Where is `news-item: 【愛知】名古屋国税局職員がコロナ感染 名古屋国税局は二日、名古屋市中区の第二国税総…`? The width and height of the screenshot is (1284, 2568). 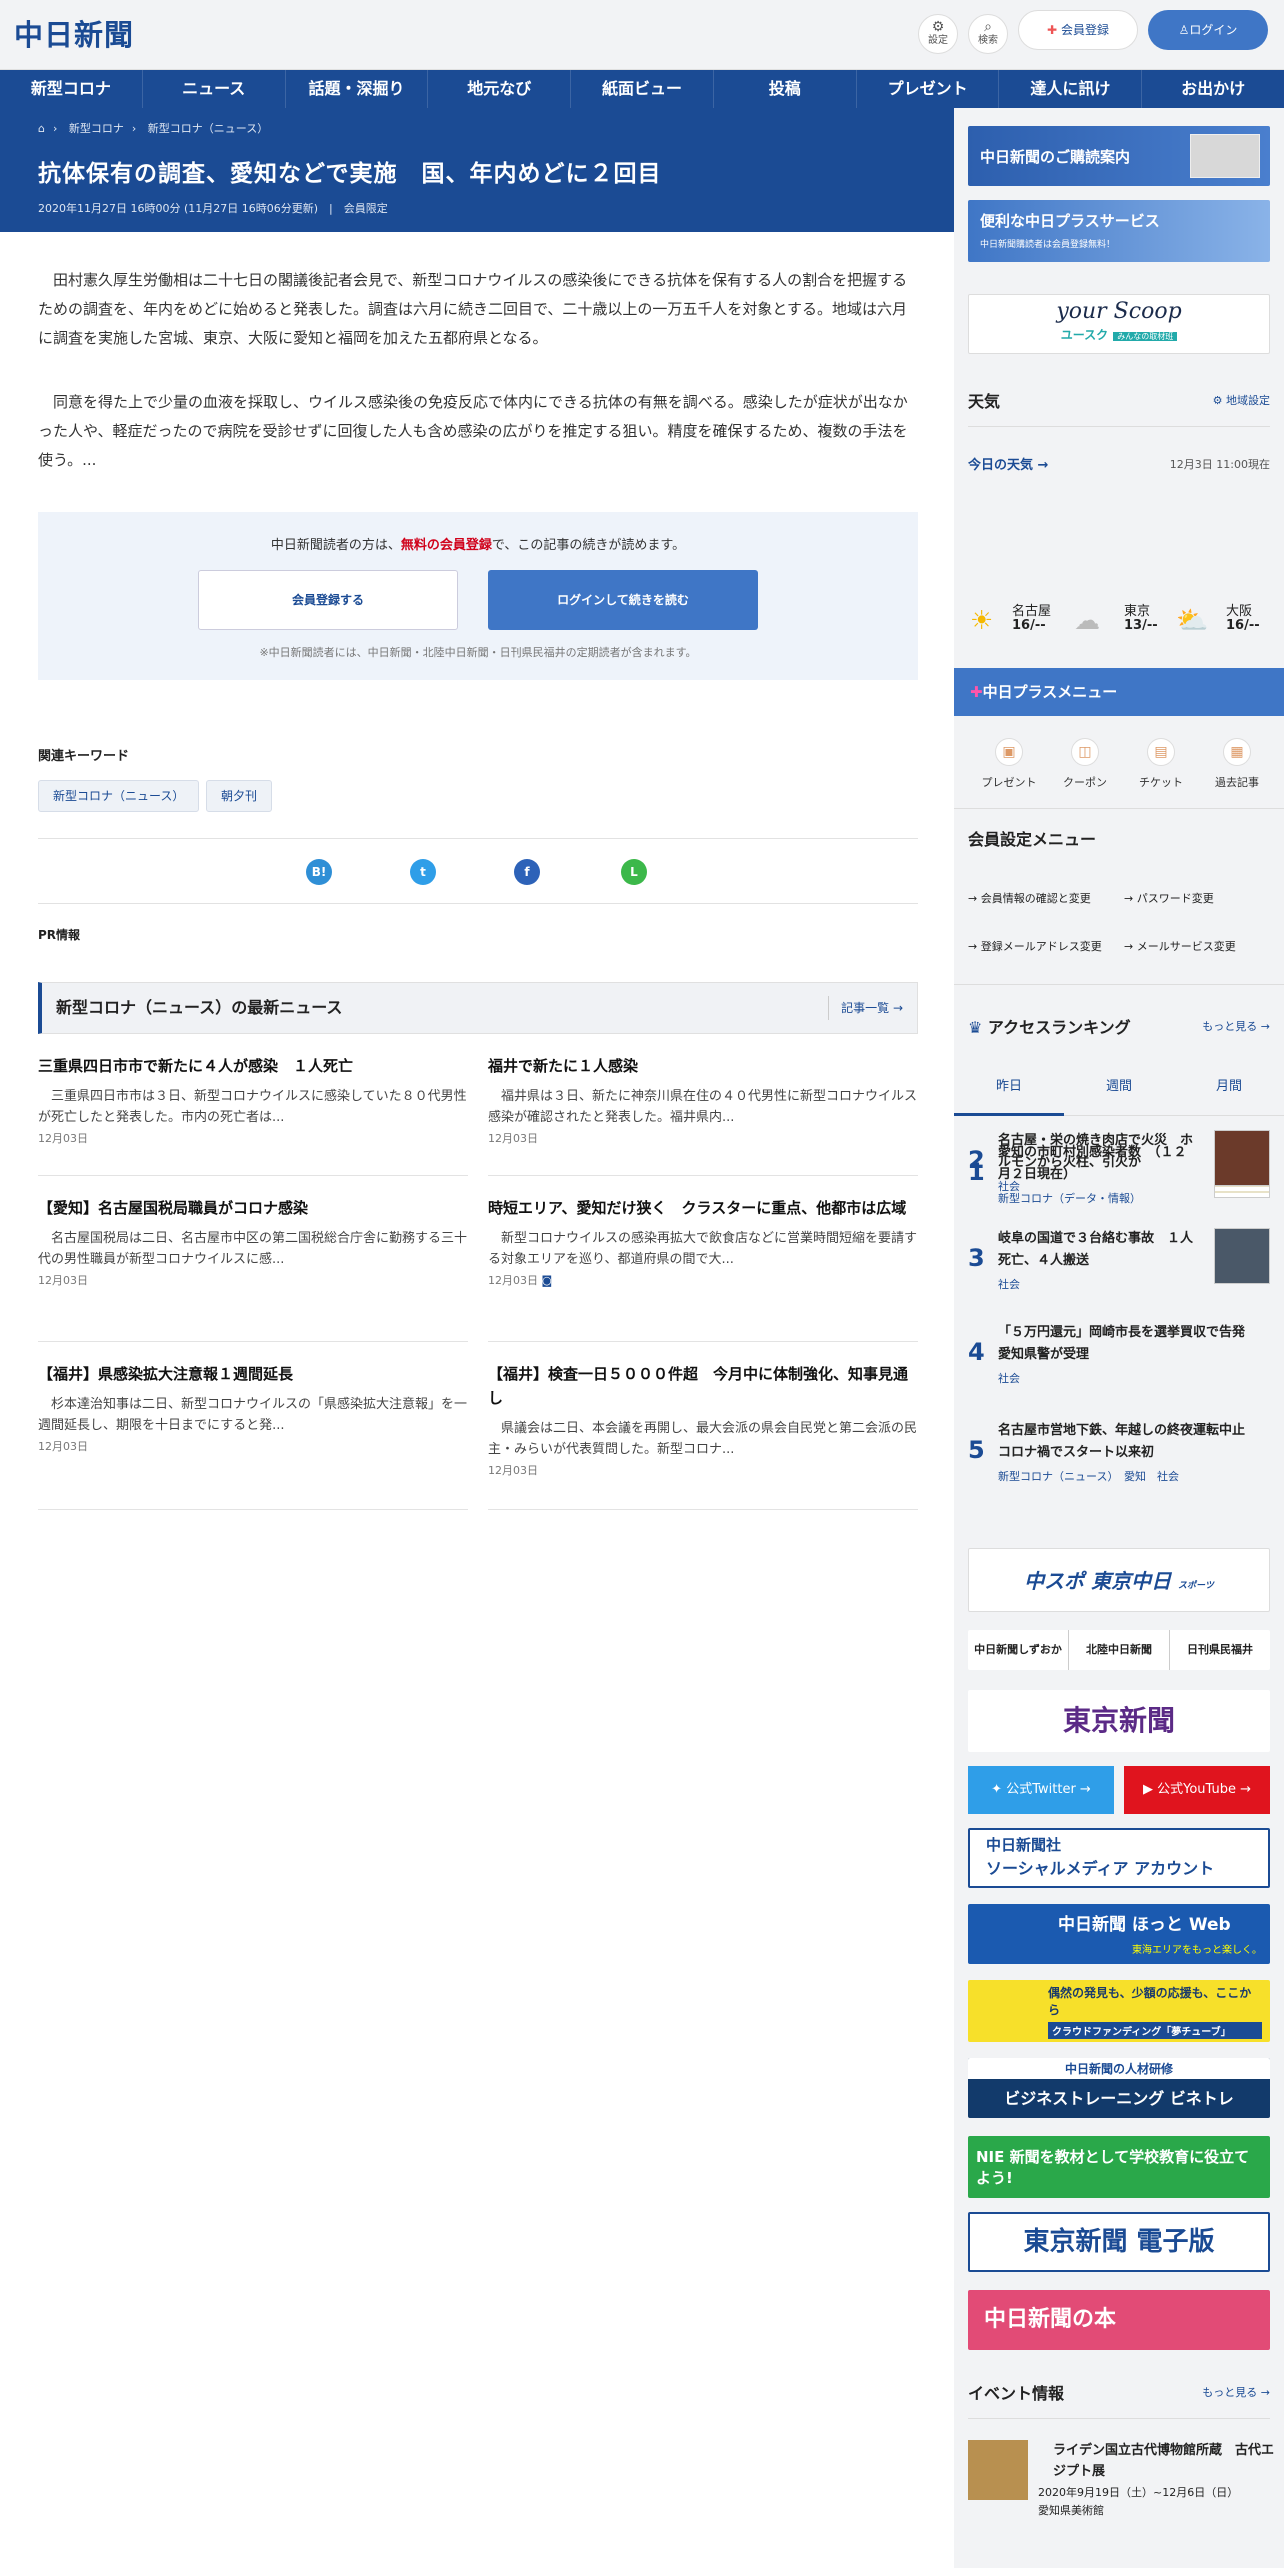
news-item: 【愛知】名古屋国税局職員がコロナ感染 名古屋国税局は二日、名古屋市中区の第二国税総… is located at coordinates (253, 1269).